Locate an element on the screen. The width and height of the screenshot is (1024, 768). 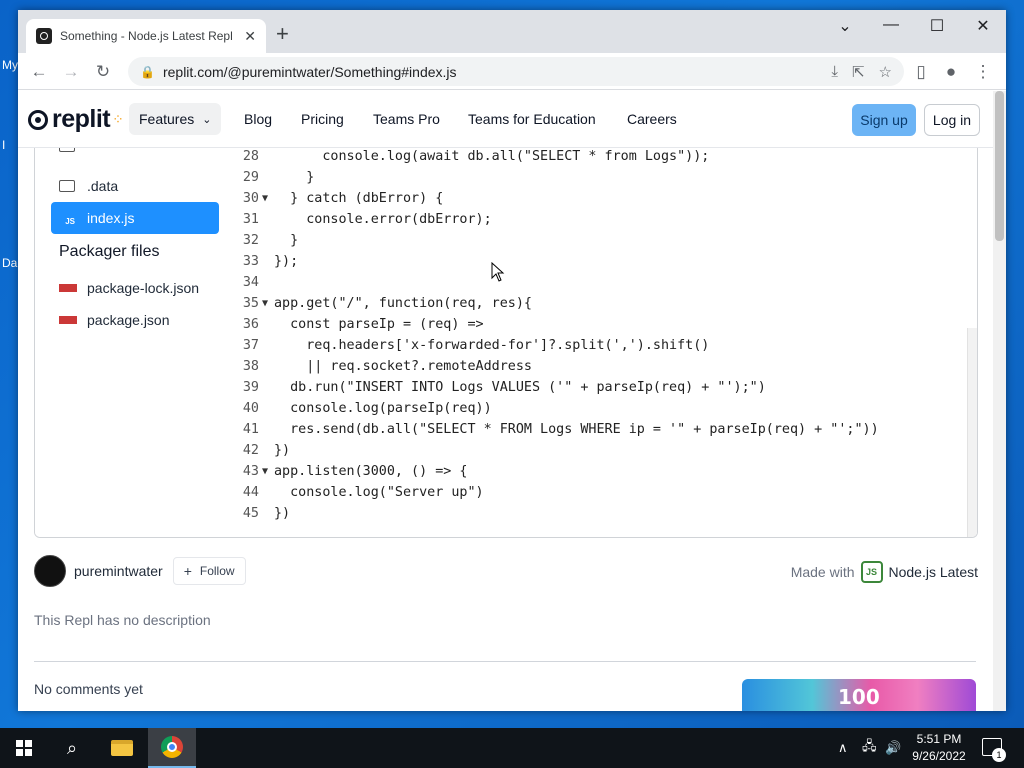
volume-icon: 🔊 is located at coordinates (893, 748).